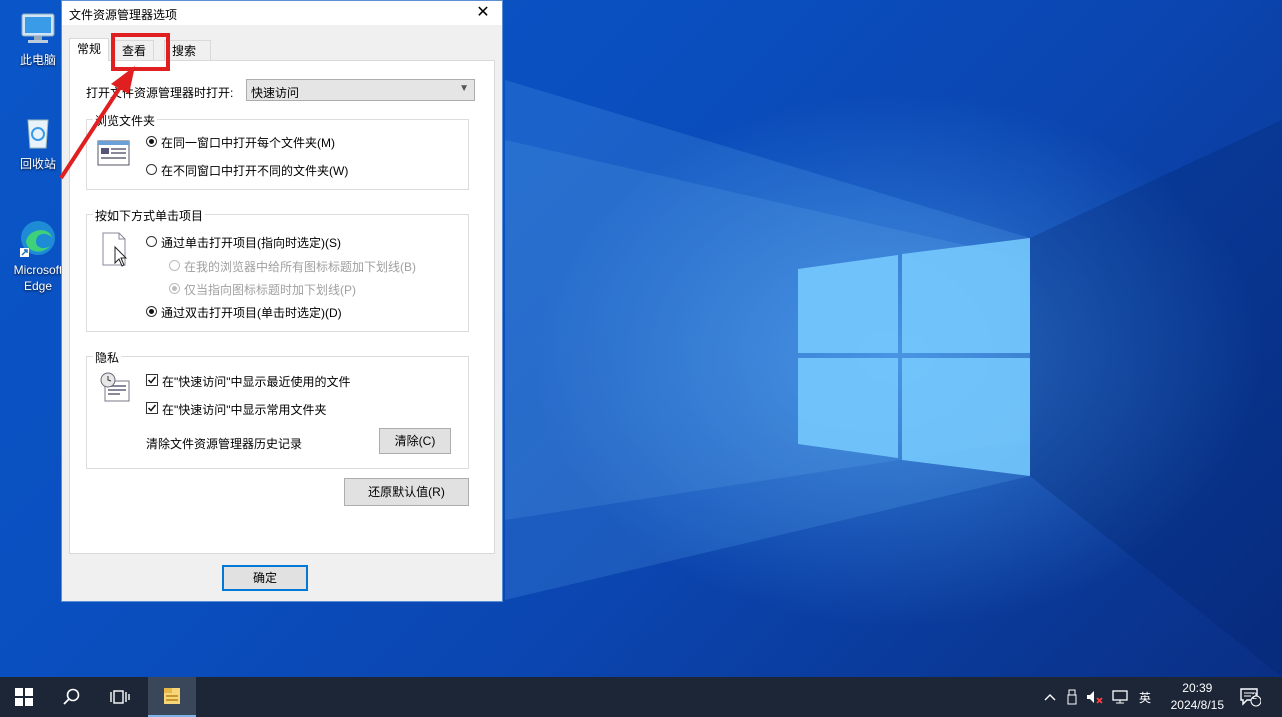 The height and width of the screenshot is (717, 1282). What do you see at coordinates (256, 381) in the screenshot?
I see `checkbox-recent-files-label: 在"快速访问"中显示最近使用的文件` at bounding box center [256, 381].